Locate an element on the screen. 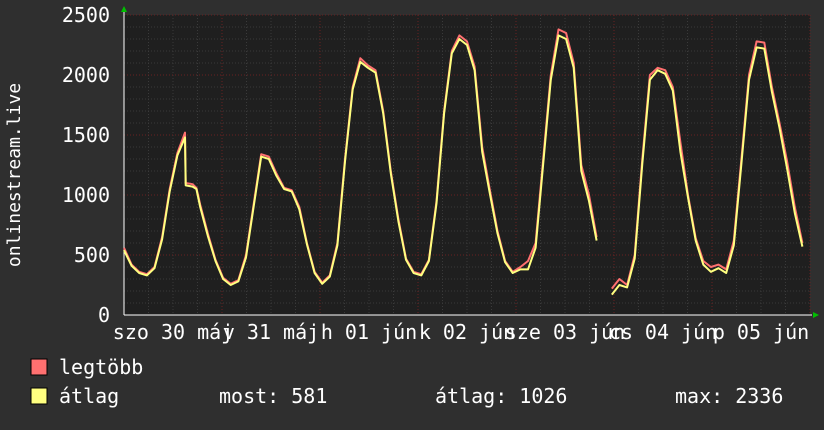 This screenshot has height=430, width=824. stat-most: most: 581 is located at coordinates (273, 396).